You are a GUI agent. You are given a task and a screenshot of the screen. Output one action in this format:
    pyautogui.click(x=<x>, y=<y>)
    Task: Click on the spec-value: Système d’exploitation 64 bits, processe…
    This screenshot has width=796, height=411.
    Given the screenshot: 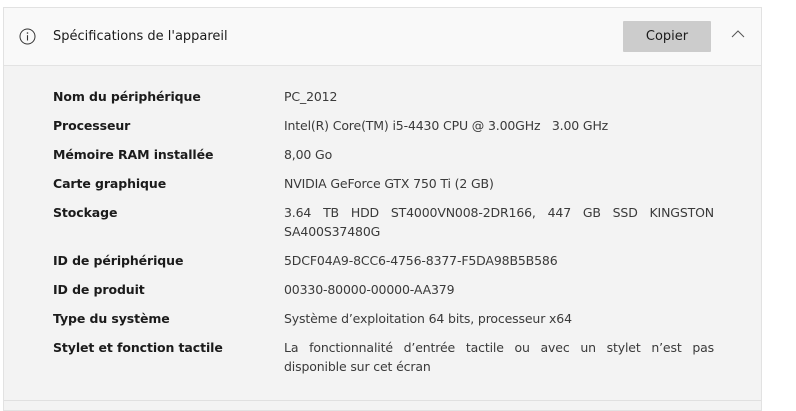 What is the action you would take?
    pyautogui.click(x=499, y=318)
    